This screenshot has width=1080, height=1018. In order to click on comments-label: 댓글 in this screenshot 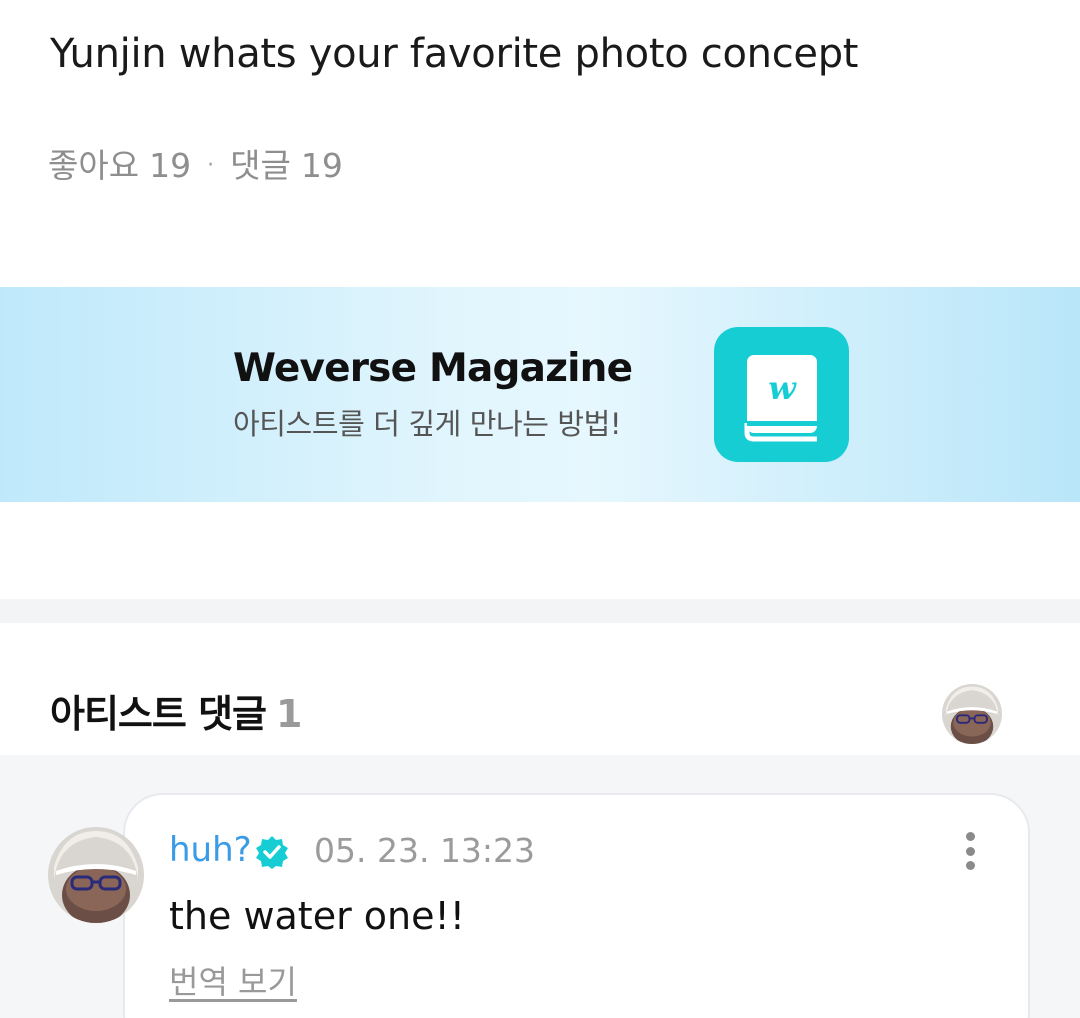, I will do `click(260, 166)`.